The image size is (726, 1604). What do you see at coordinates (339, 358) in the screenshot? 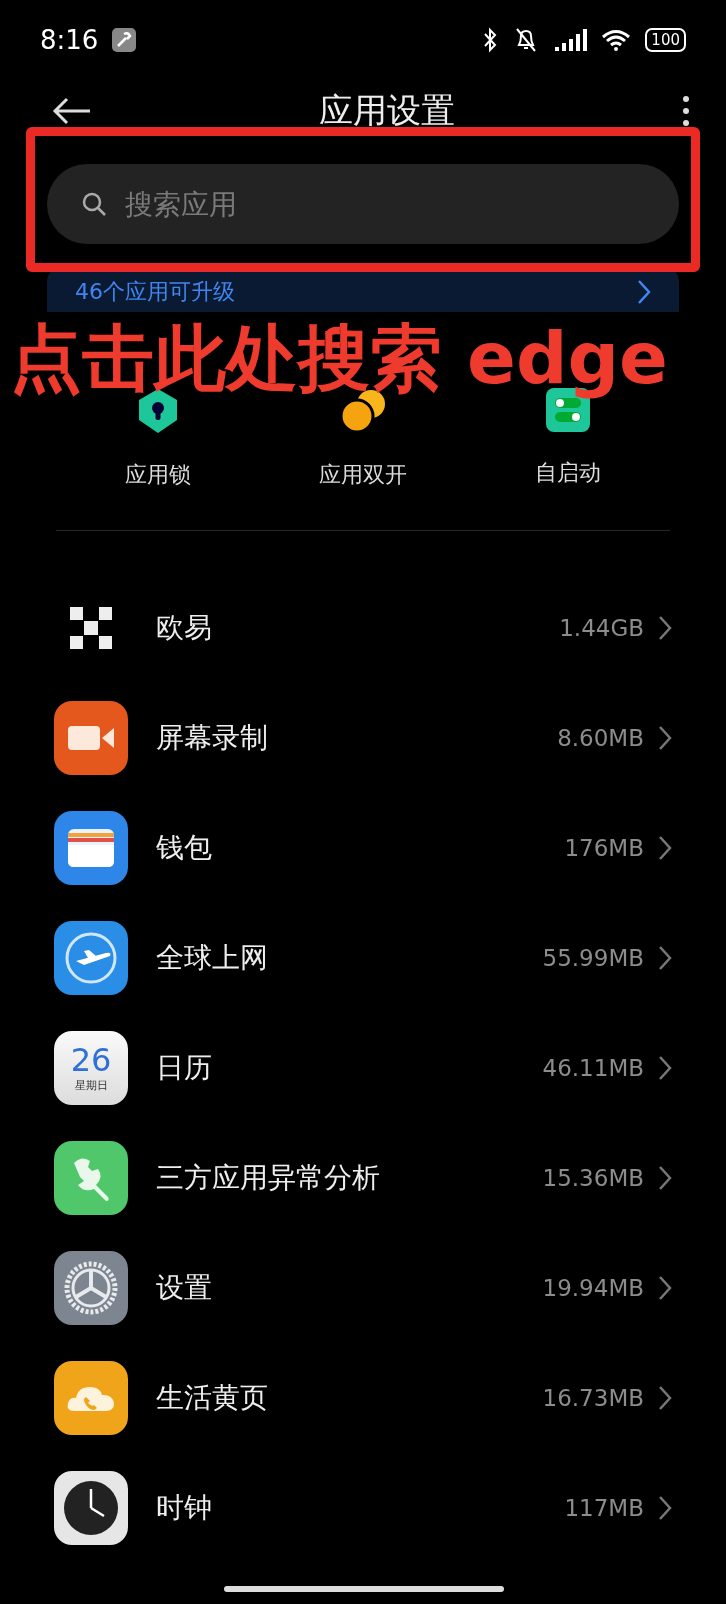
I see `annotation-text: 点击此处搜索 edge` at bounding box center [339, 358].